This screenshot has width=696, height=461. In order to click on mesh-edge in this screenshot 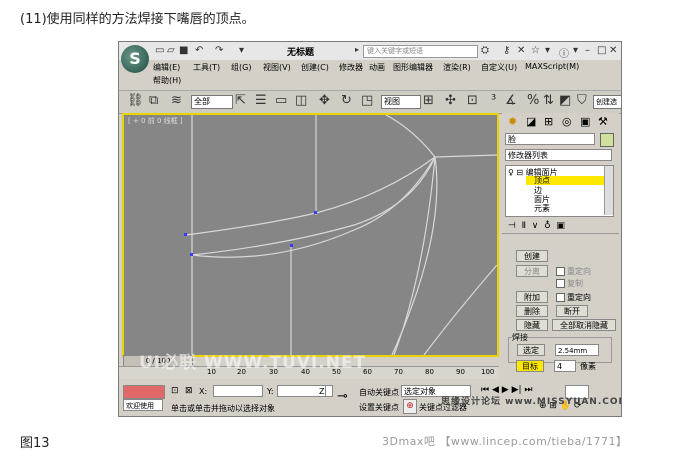, I will do `click(313, 207)`.